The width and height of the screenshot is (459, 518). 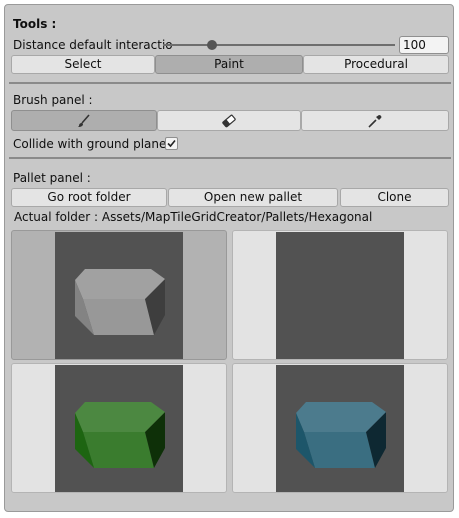 I want to click on open-new-pallet-button: Open new pallet, so click(x=253, y=197).